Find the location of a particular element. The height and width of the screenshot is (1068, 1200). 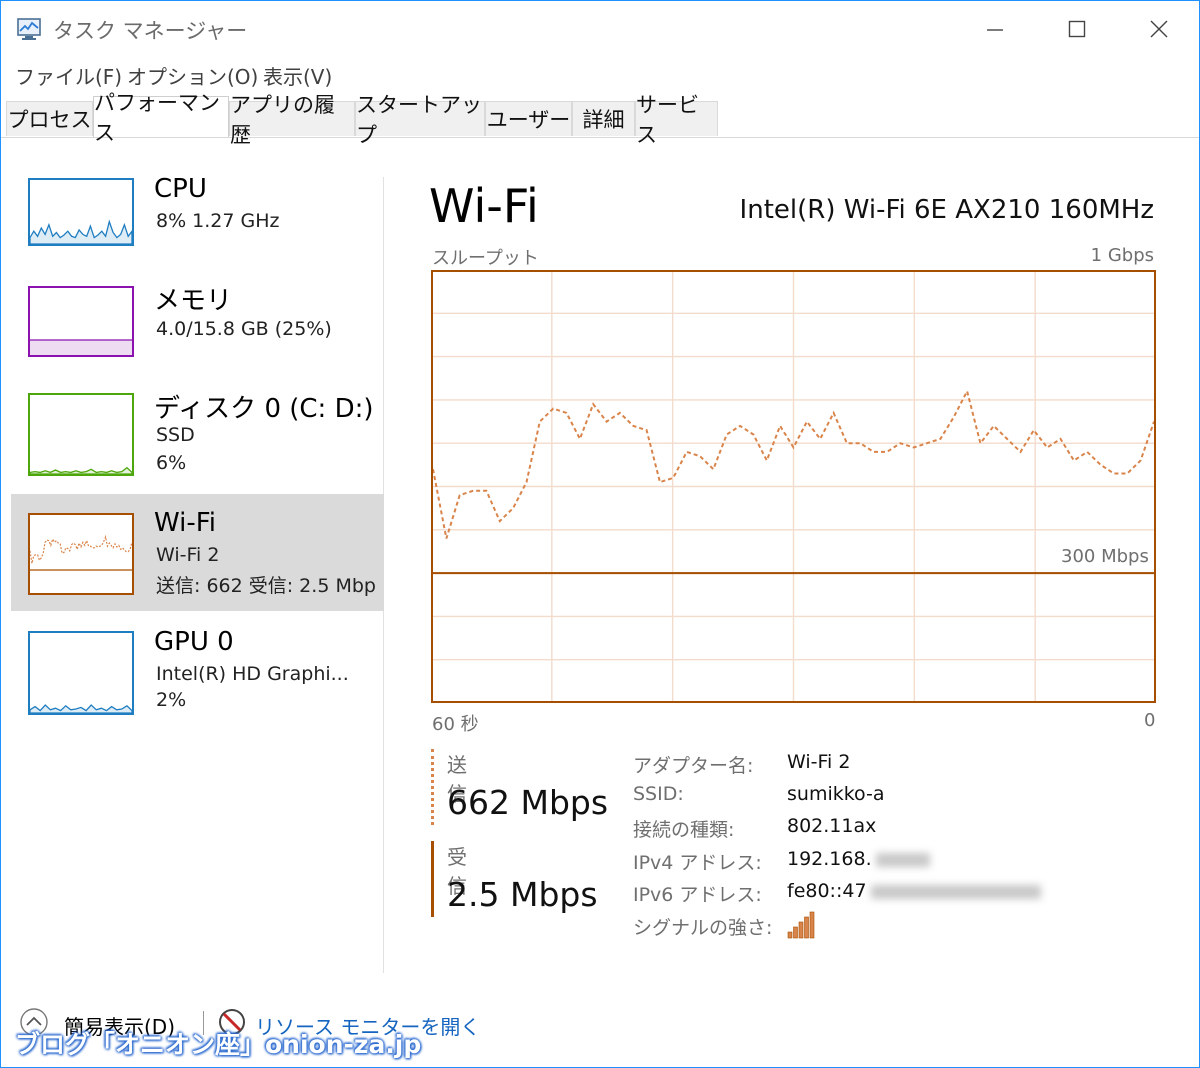

sidebar-item-detail: 2% is located at coordinates (171, 700).